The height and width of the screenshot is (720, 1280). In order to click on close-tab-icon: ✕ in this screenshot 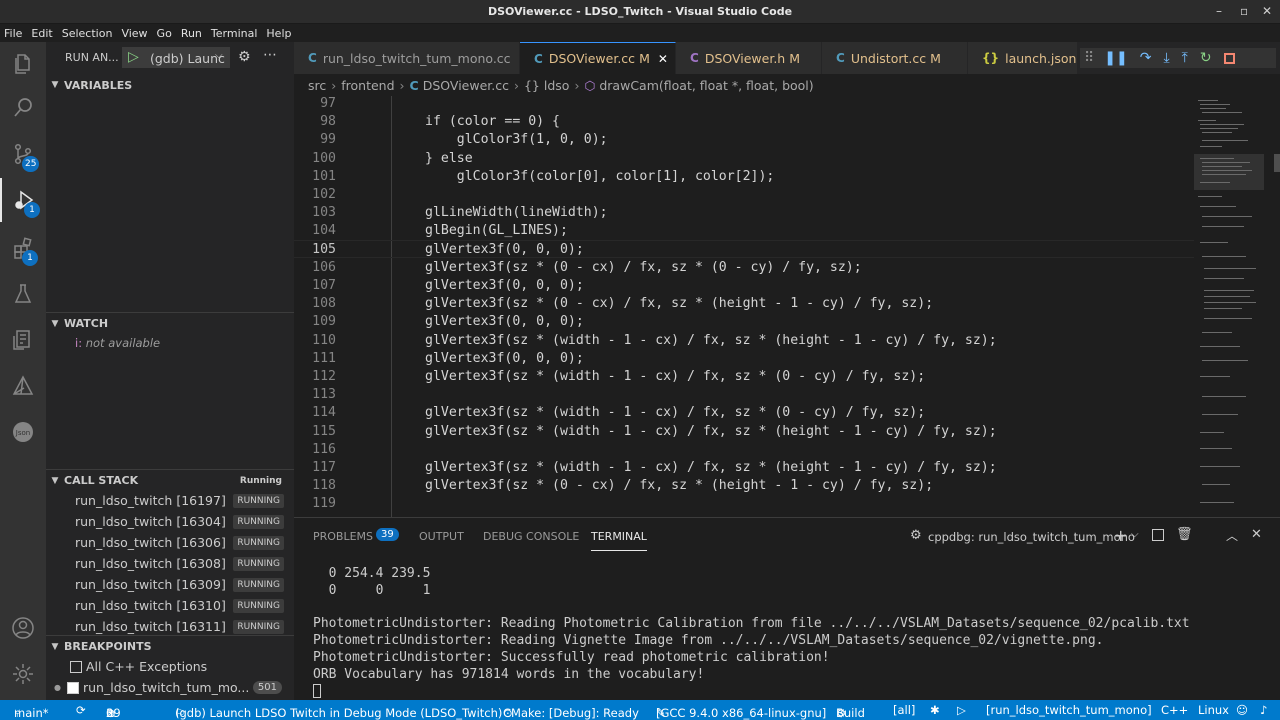, I will do `click(663, 59)`.